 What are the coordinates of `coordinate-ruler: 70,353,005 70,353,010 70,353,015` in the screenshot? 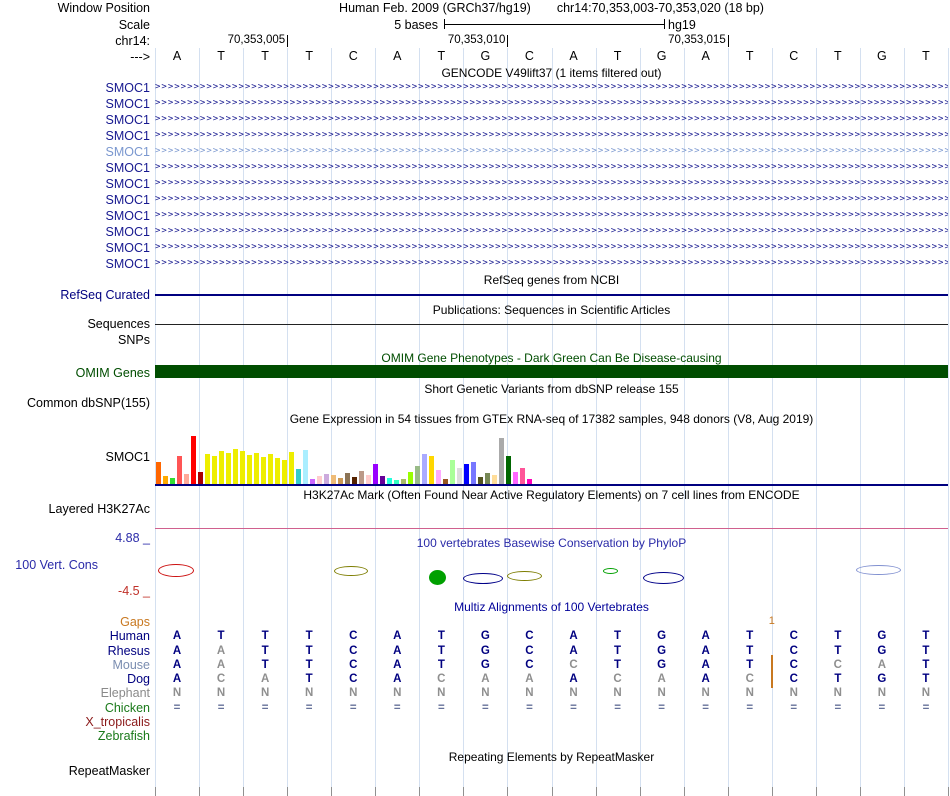 It's located at (551, 41).